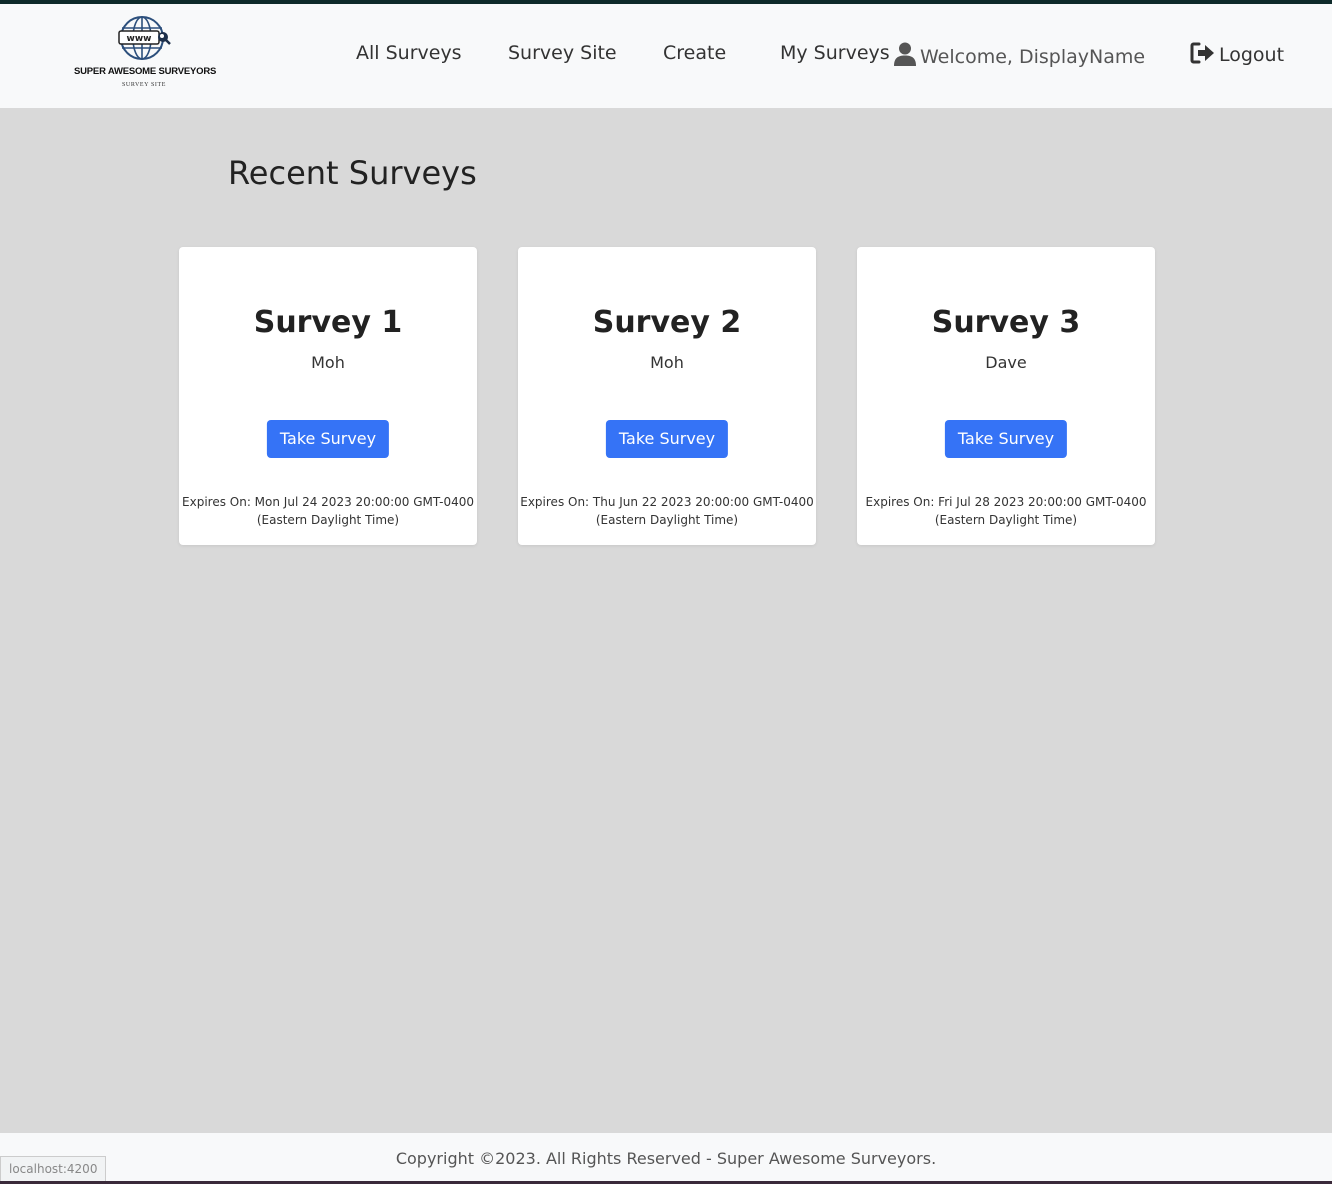 The height and width of the screenshot is (1184, 1332). Describe the element at coordinates (53, 1169) in the screenshot. I see `browser-status-url: localhost:4200` at that location.